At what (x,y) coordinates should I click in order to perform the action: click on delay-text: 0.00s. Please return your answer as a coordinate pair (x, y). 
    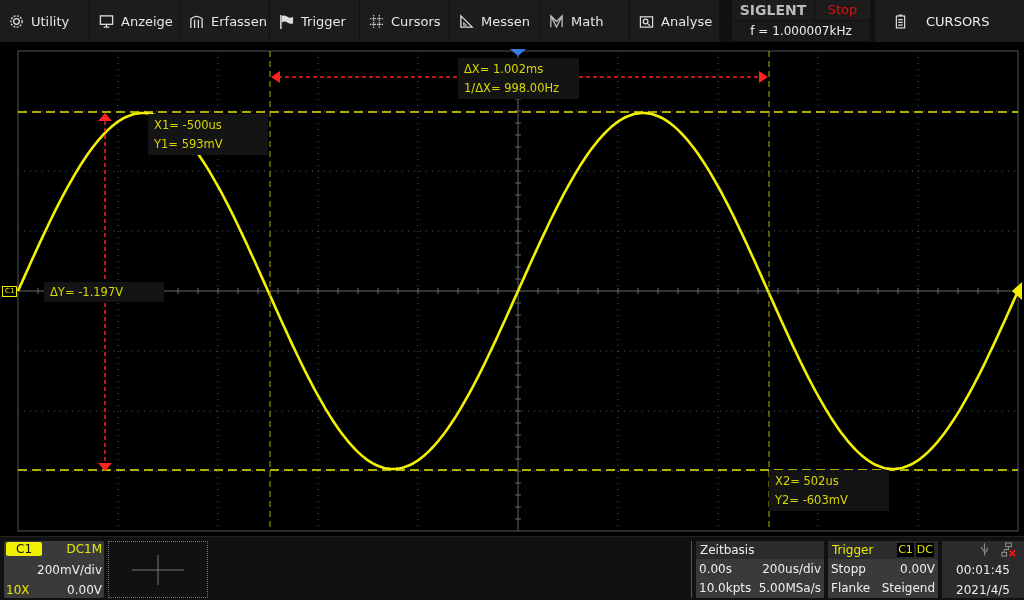
    Looking at the image, I should click on (715, 569).